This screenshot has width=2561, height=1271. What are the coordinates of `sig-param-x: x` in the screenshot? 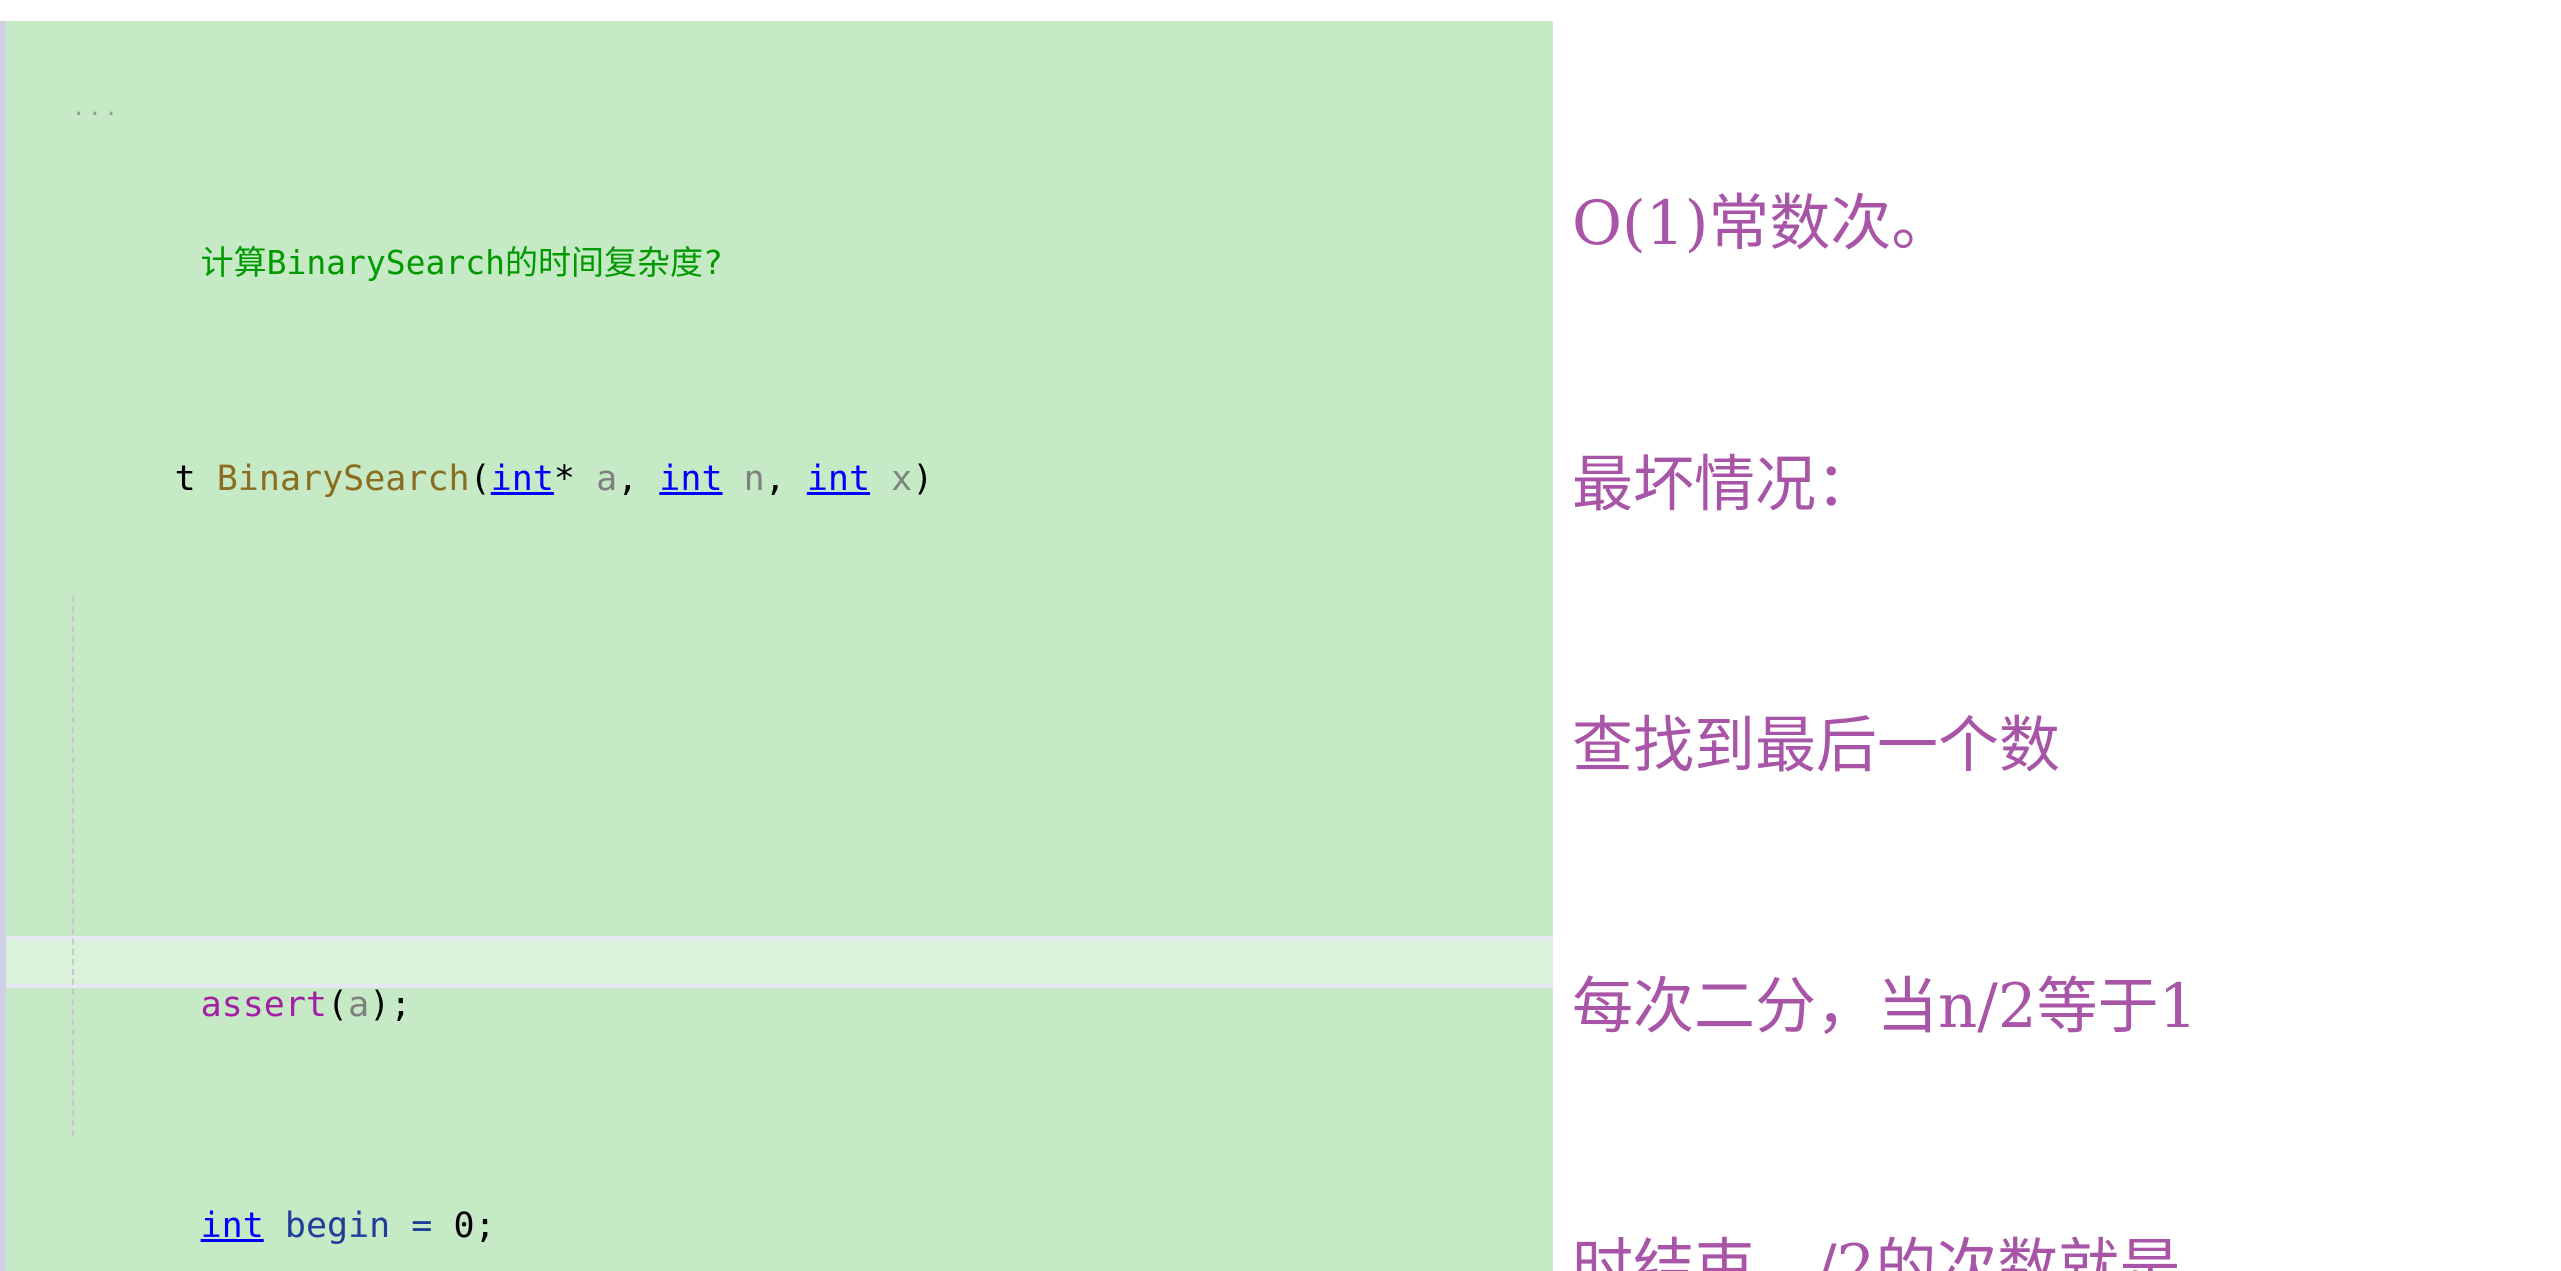 It's located at (902, 478).